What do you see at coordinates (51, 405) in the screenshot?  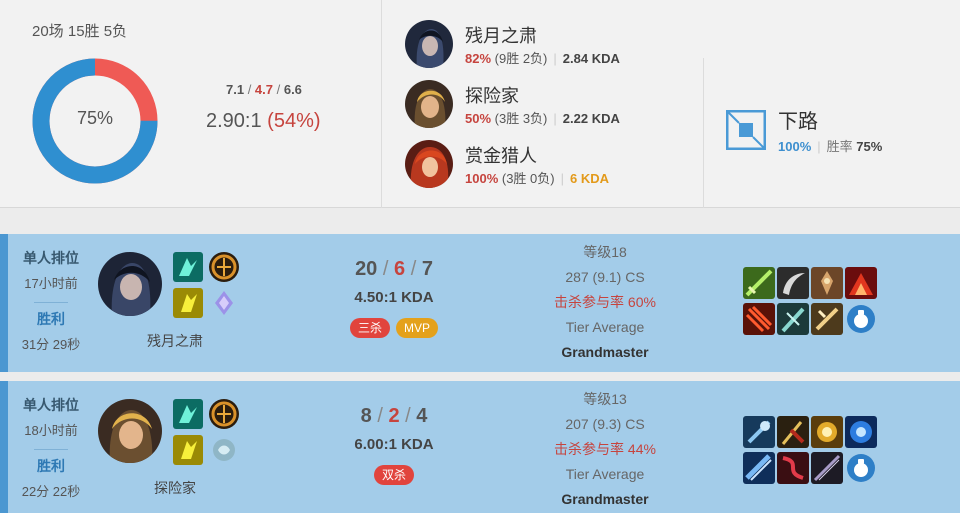 I see `queue-type: 单人排位` at bounding box center [51, 405].